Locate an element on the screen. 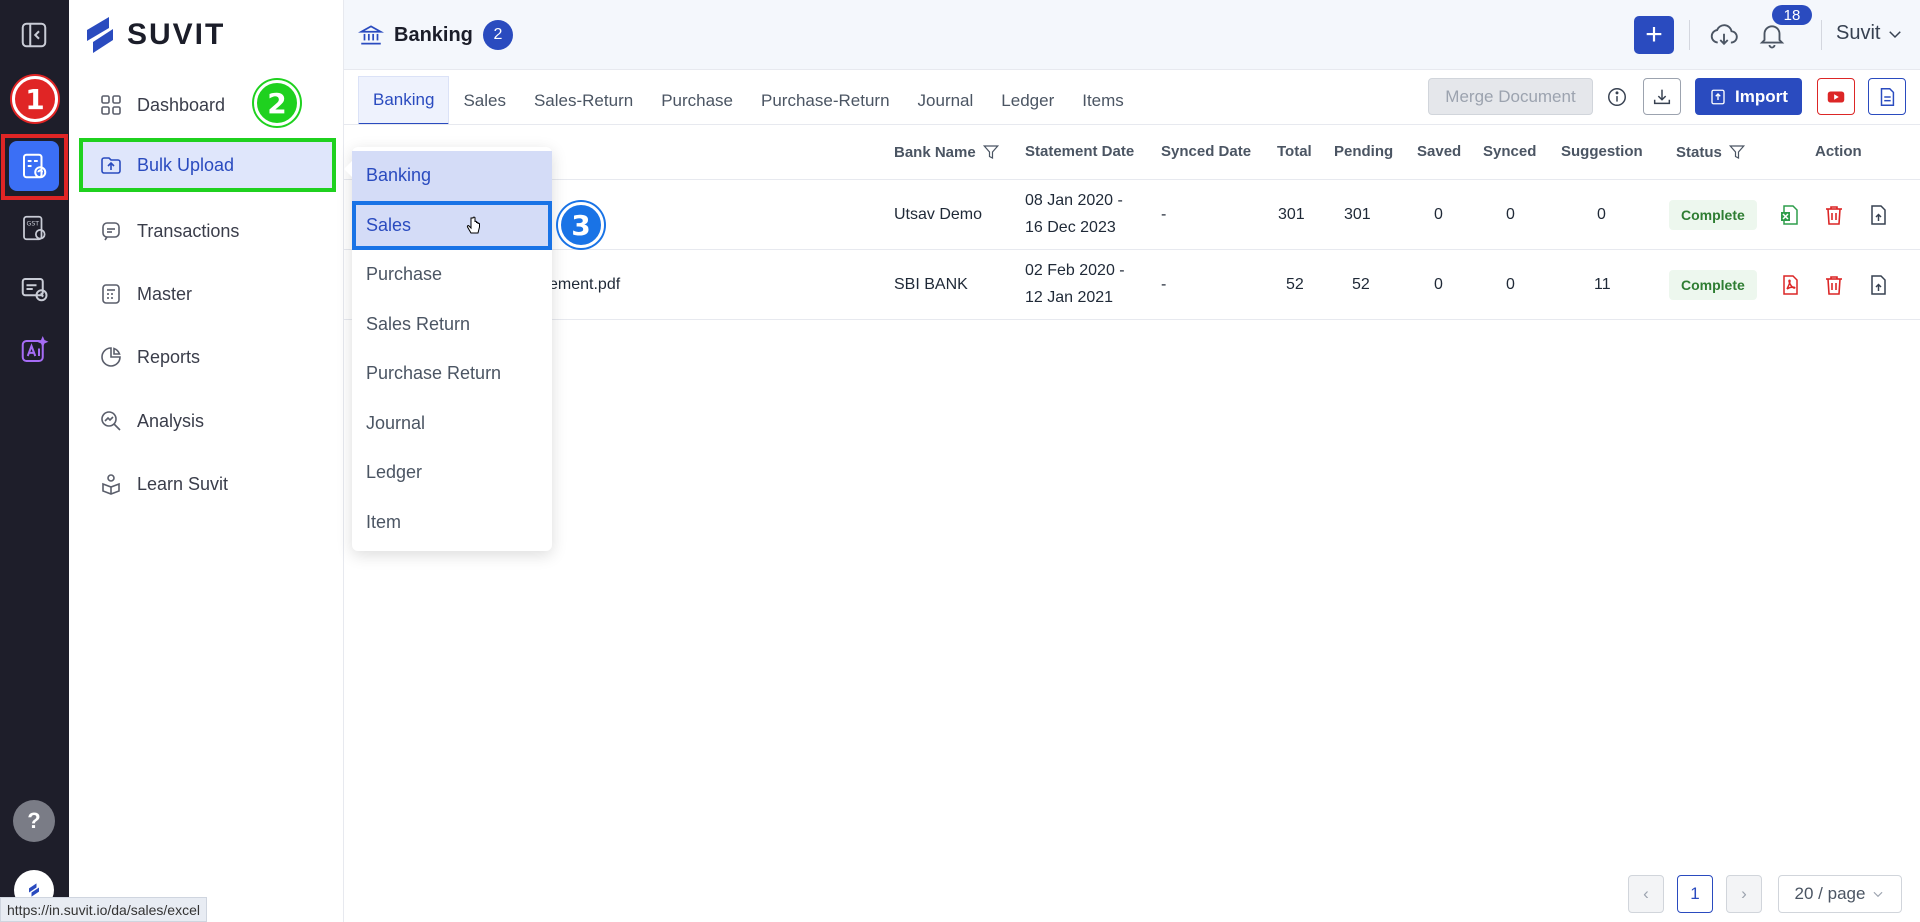 The image size is (1920, 922). suggestion: 11 is located at coordinates (1602, 284).